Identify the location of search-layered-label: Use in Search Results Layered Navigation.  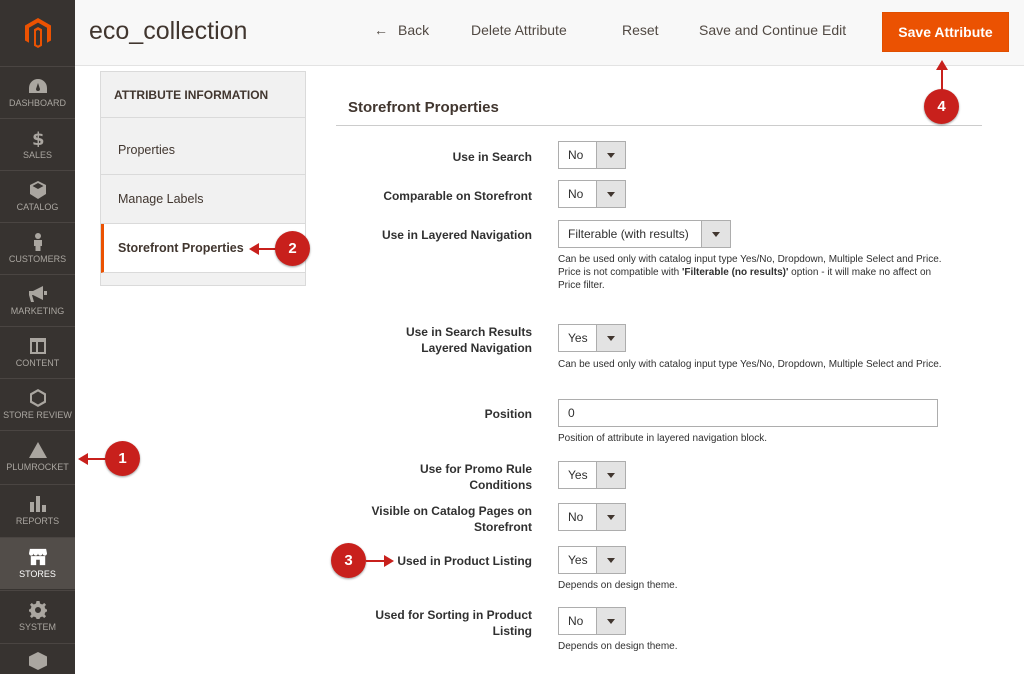
(468, 340).